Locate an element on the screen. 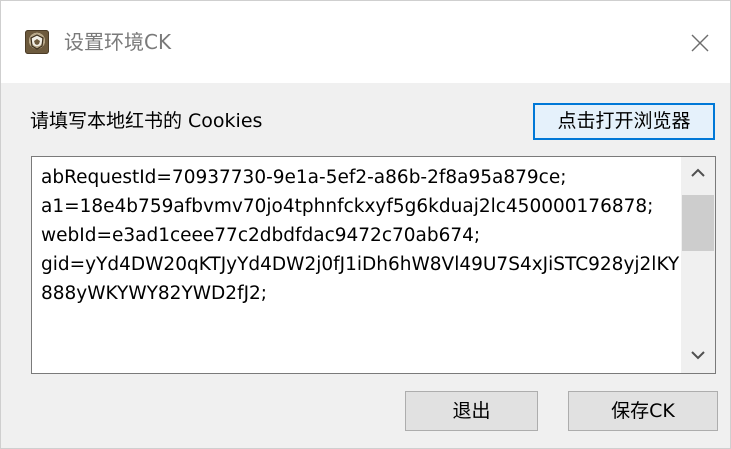  exit-button: 退出 is located at coordinates (471, 411).